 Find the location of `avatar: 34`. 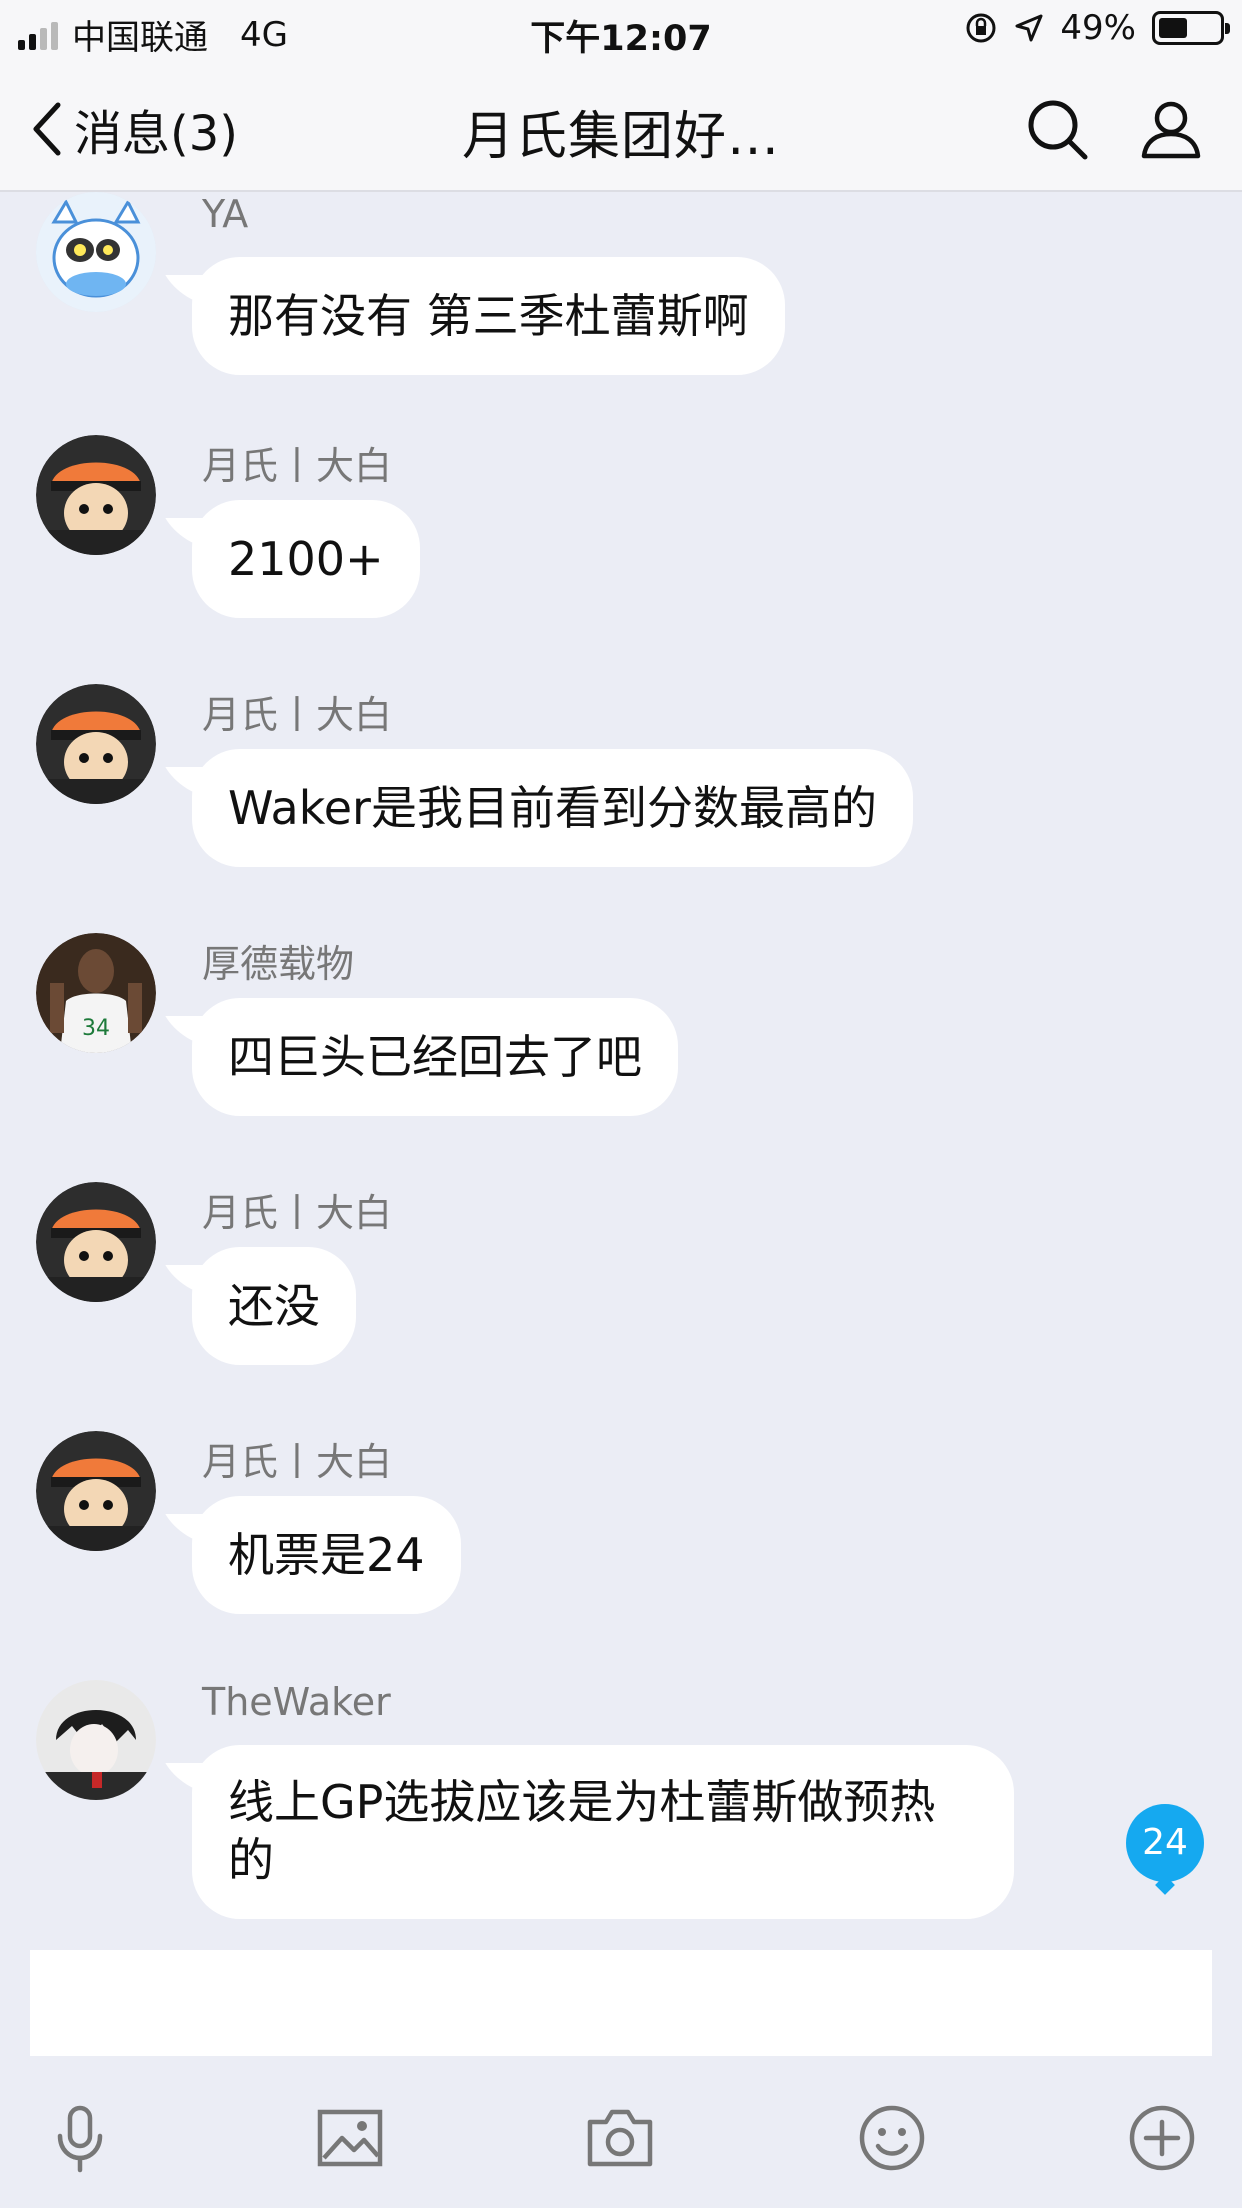

avatar: 34 is located at coordinates (96, 993).